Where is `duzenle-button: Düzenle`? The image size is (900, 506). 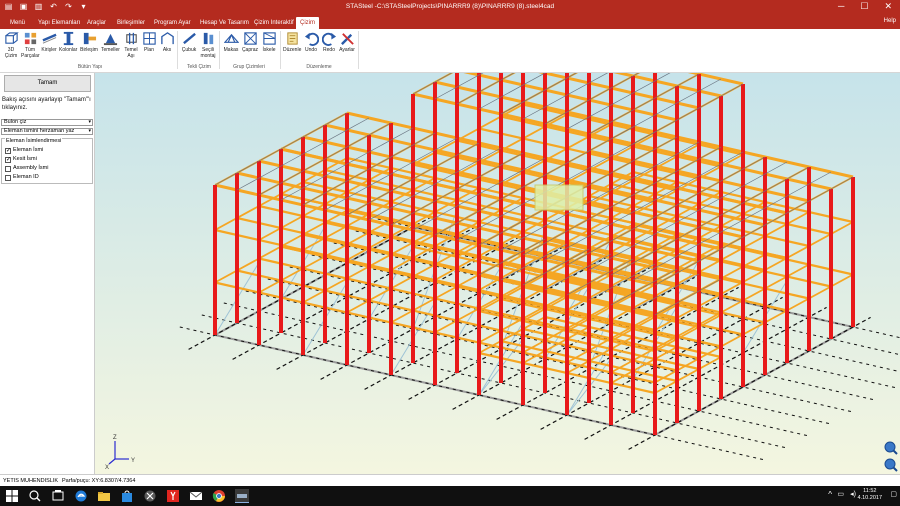 duzenle-button: Düzenle is located at coordinates (292, 42).